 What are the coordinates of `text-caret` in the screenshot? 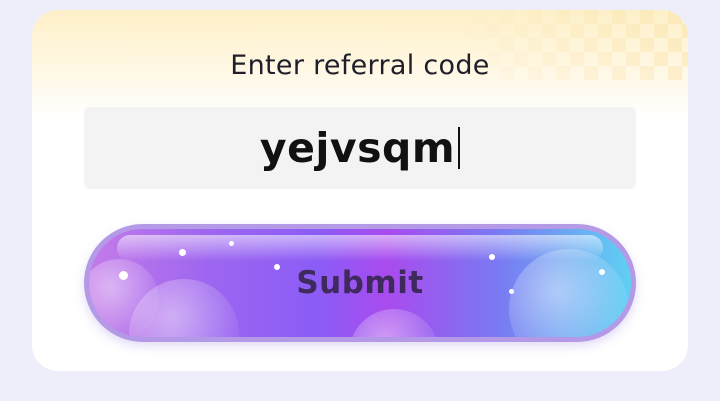 It's located at (459, 148).